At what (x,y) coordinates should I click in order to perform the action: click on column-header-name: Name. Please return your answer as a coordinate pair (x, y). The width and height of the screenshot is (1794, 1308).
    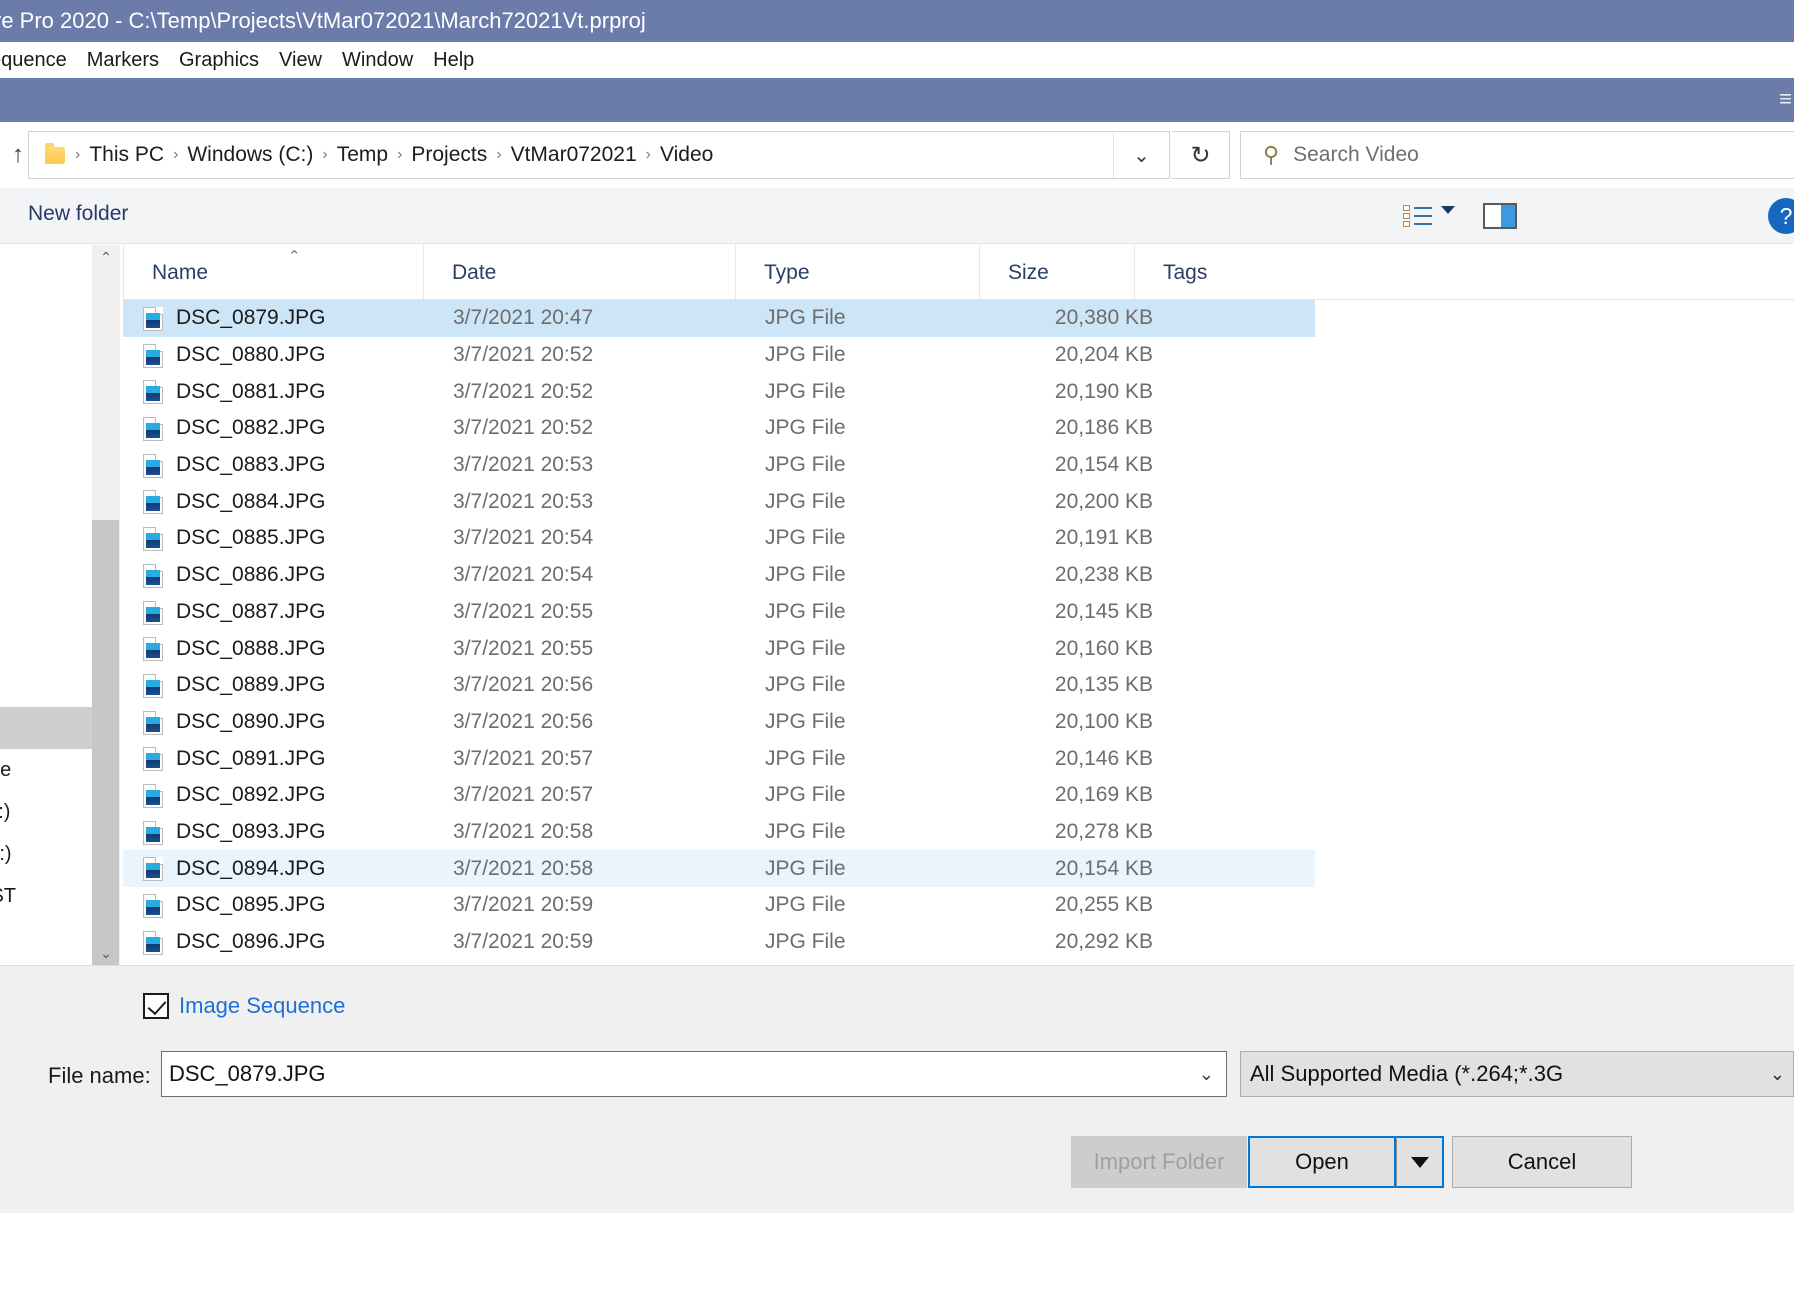
    Looking at the image, I should click on (273, 272).